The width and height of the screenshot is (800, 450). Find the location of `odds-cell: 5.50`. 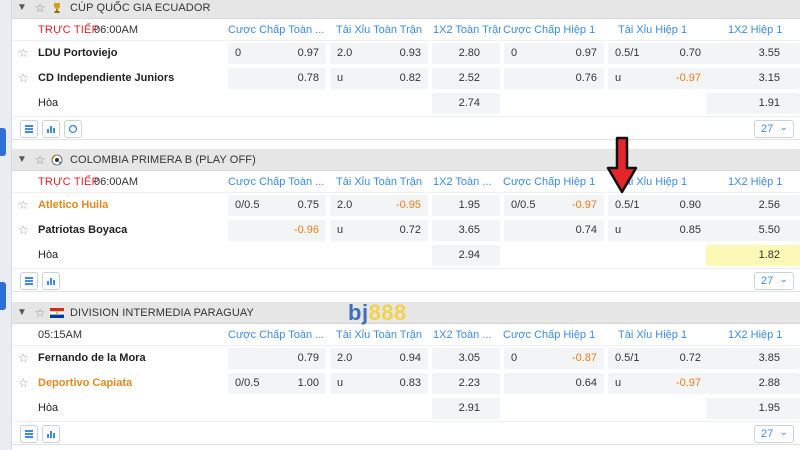

odds-cell: 5.50 is located at coordinates (753, 230).